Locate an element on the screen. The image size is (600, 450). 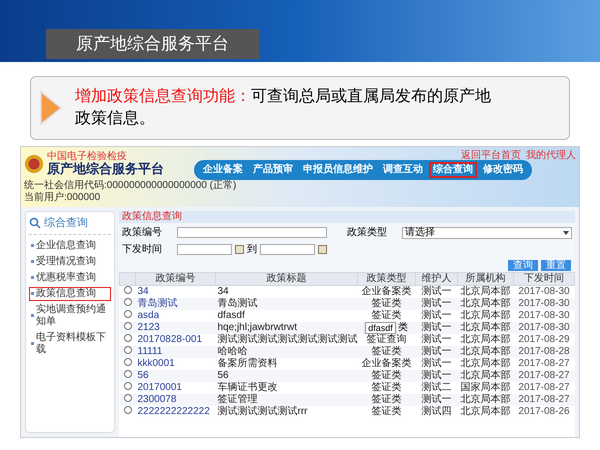
column-header: 政策编号 is located at coordinates (176, 279).